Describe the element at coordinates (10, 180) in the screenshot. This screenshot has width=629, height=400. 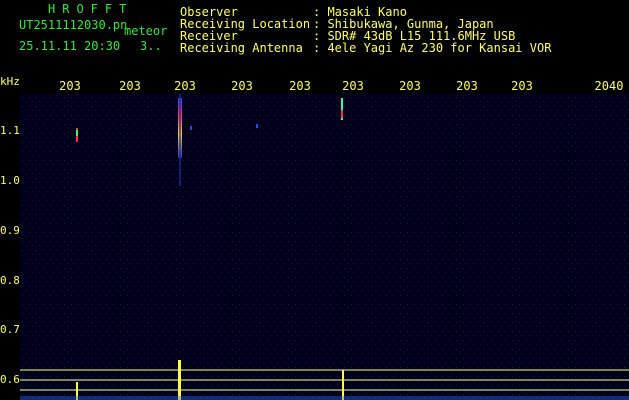
I see `y-tick: 1.0` at that location.